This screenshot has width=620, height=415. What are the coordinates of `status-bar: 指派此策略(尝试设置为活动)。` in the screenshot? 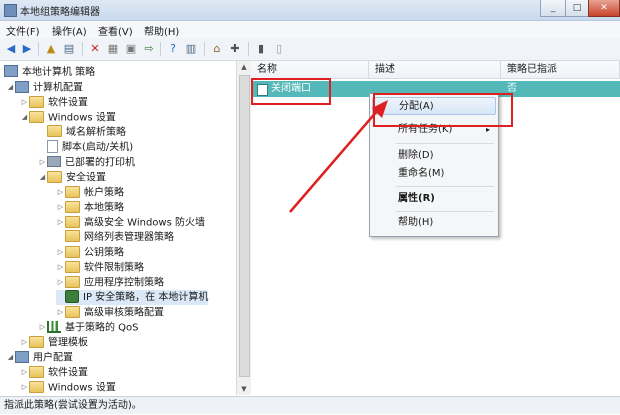 It's located at (310, 405).